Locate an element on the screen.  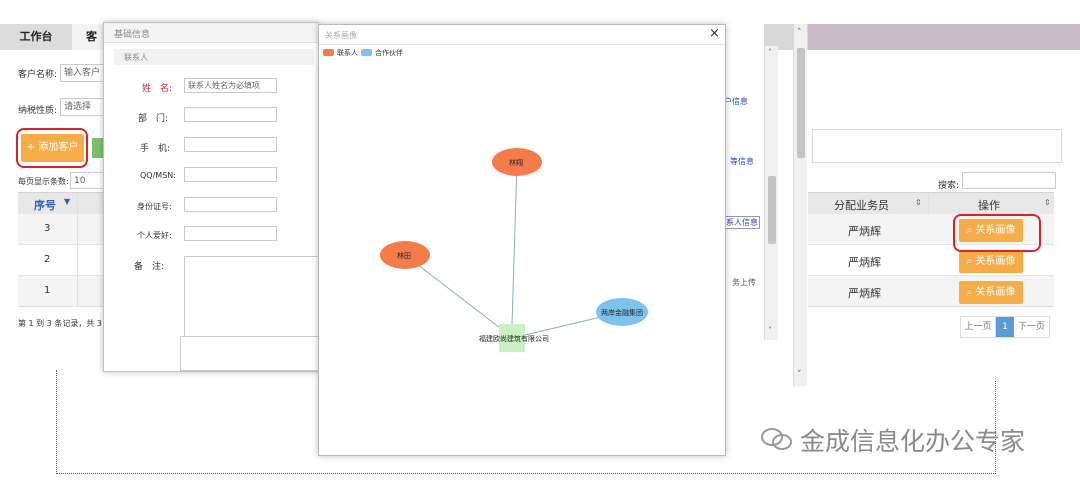
highlight-ring-portrait is located at coordinates (997, 233).